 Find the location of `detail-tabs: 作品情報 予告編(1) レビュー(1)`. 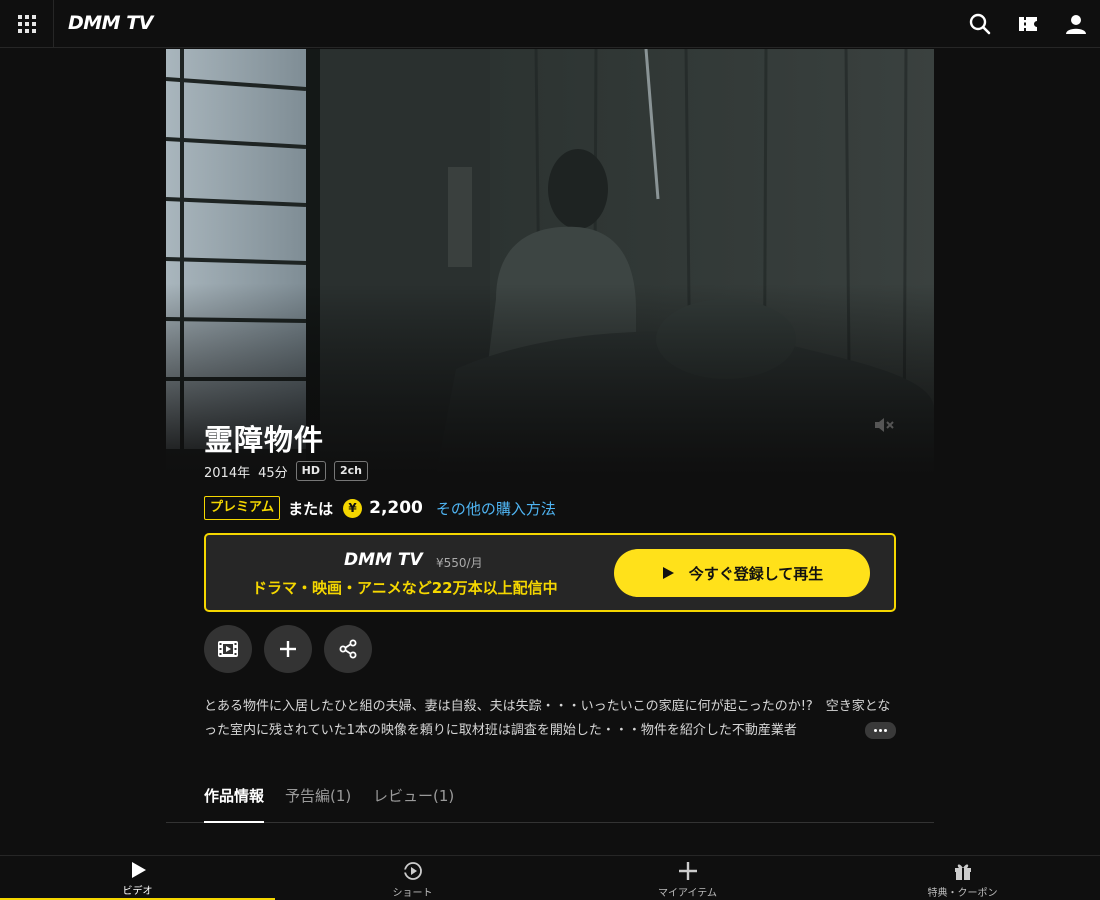

detail-tabs: 作品情報 予告編(1) レビュー(1) is located at coordinates (550, 803).